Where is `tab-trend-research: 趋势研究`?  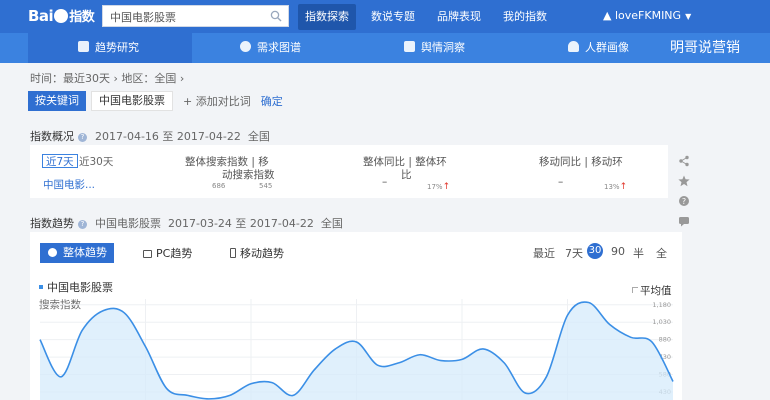
tab-trend-research: 趋势研究 is located at coordinates (110, 48).